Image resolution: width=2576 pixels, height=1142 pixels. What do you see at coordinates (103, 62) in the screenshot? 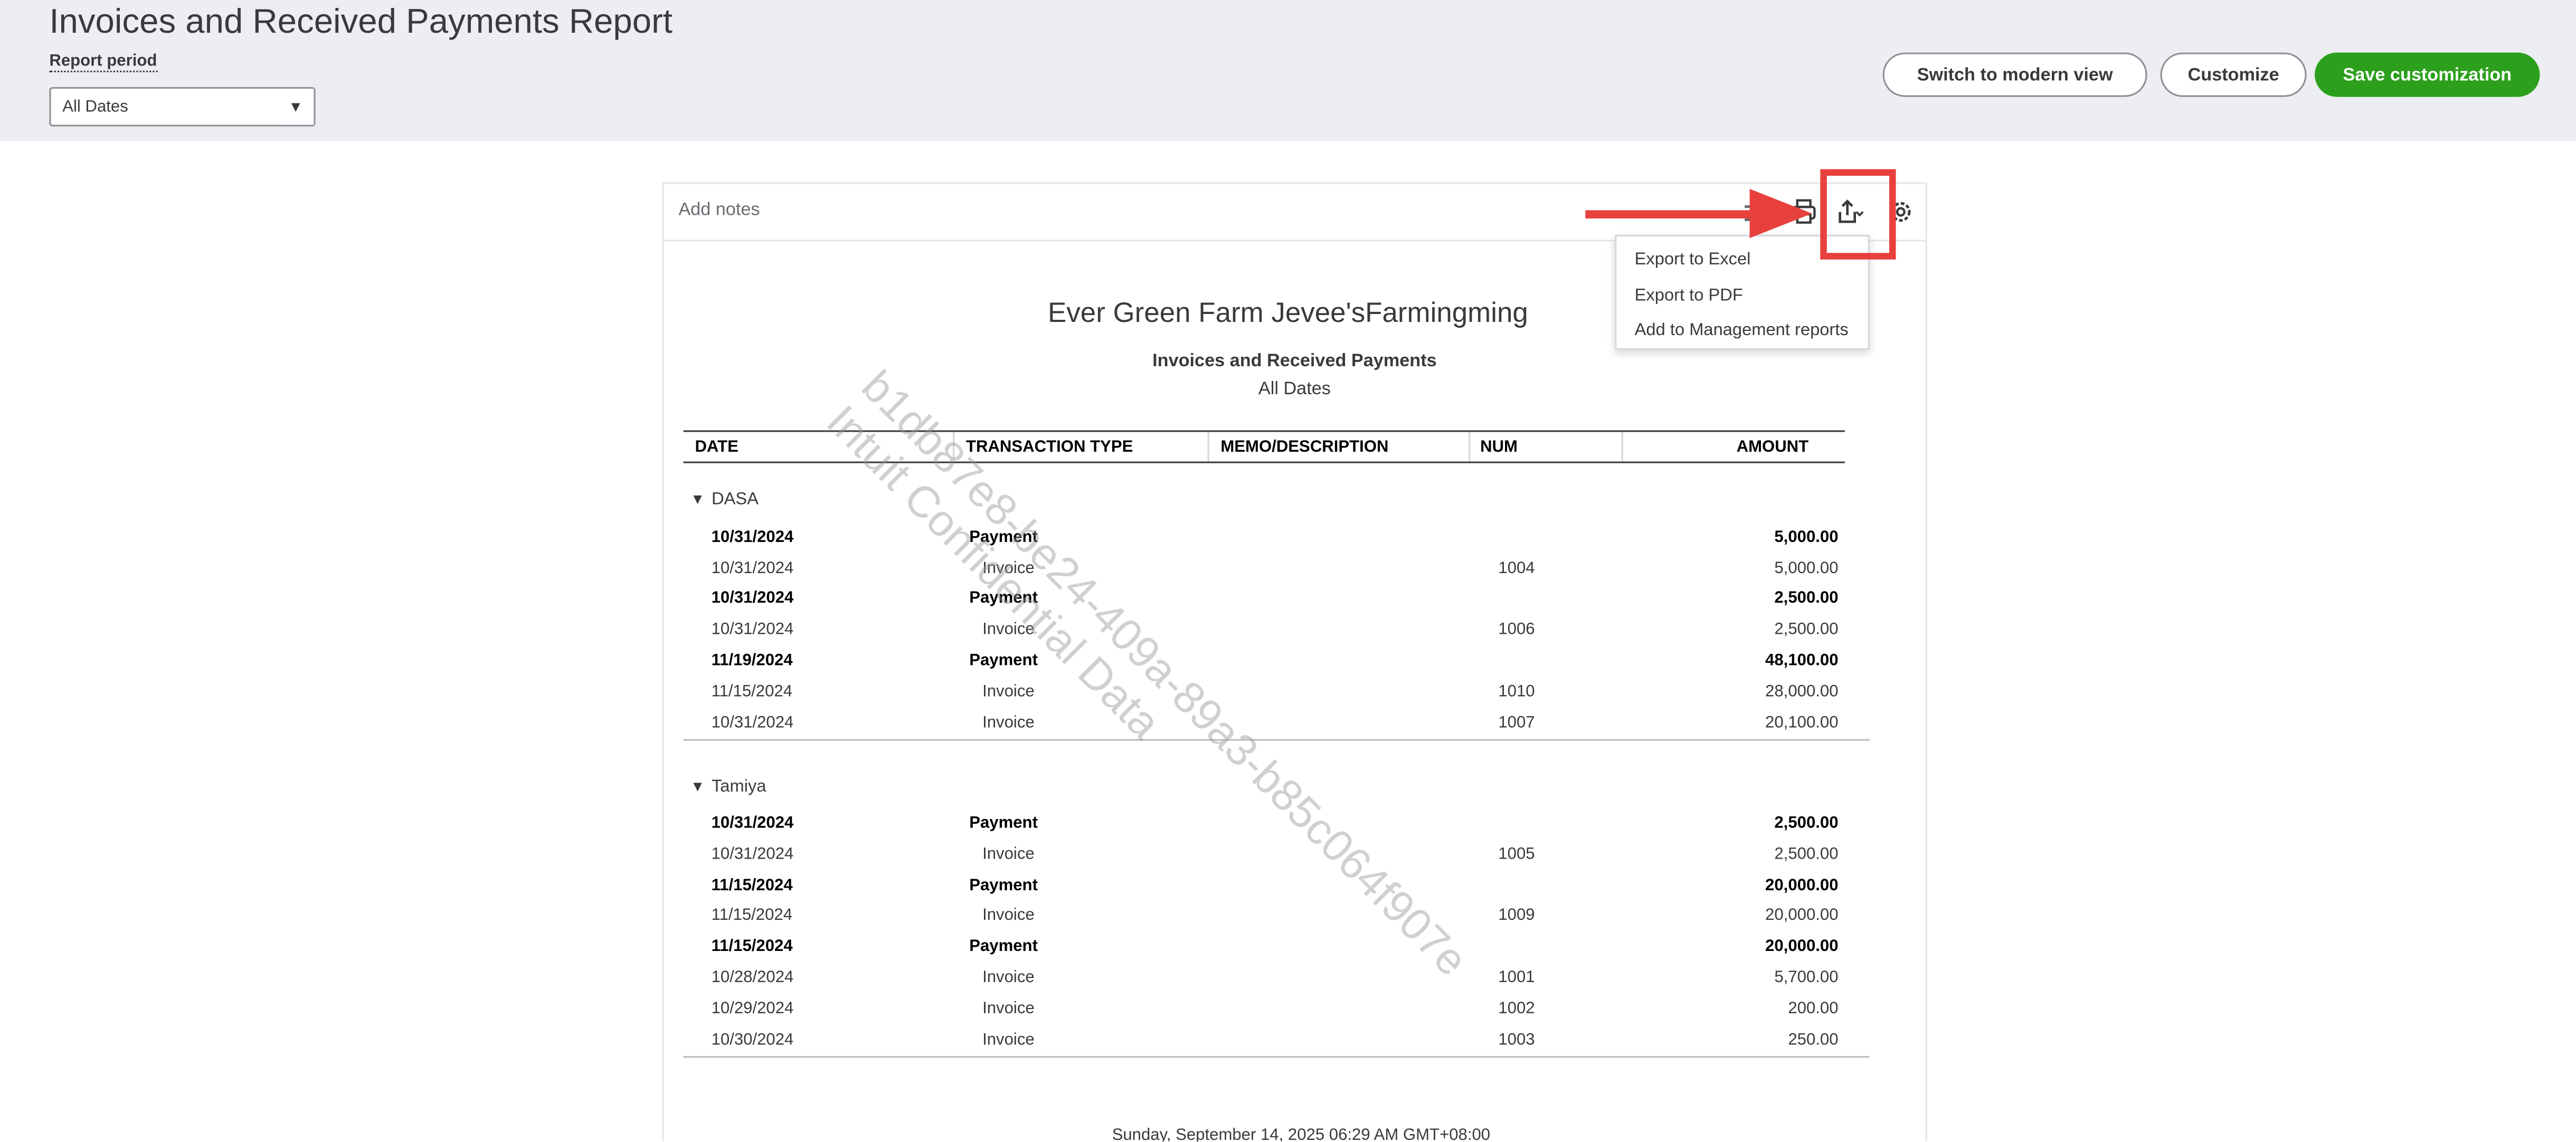
I see `report-period-label: Report period` at bounding box center [103, 62].